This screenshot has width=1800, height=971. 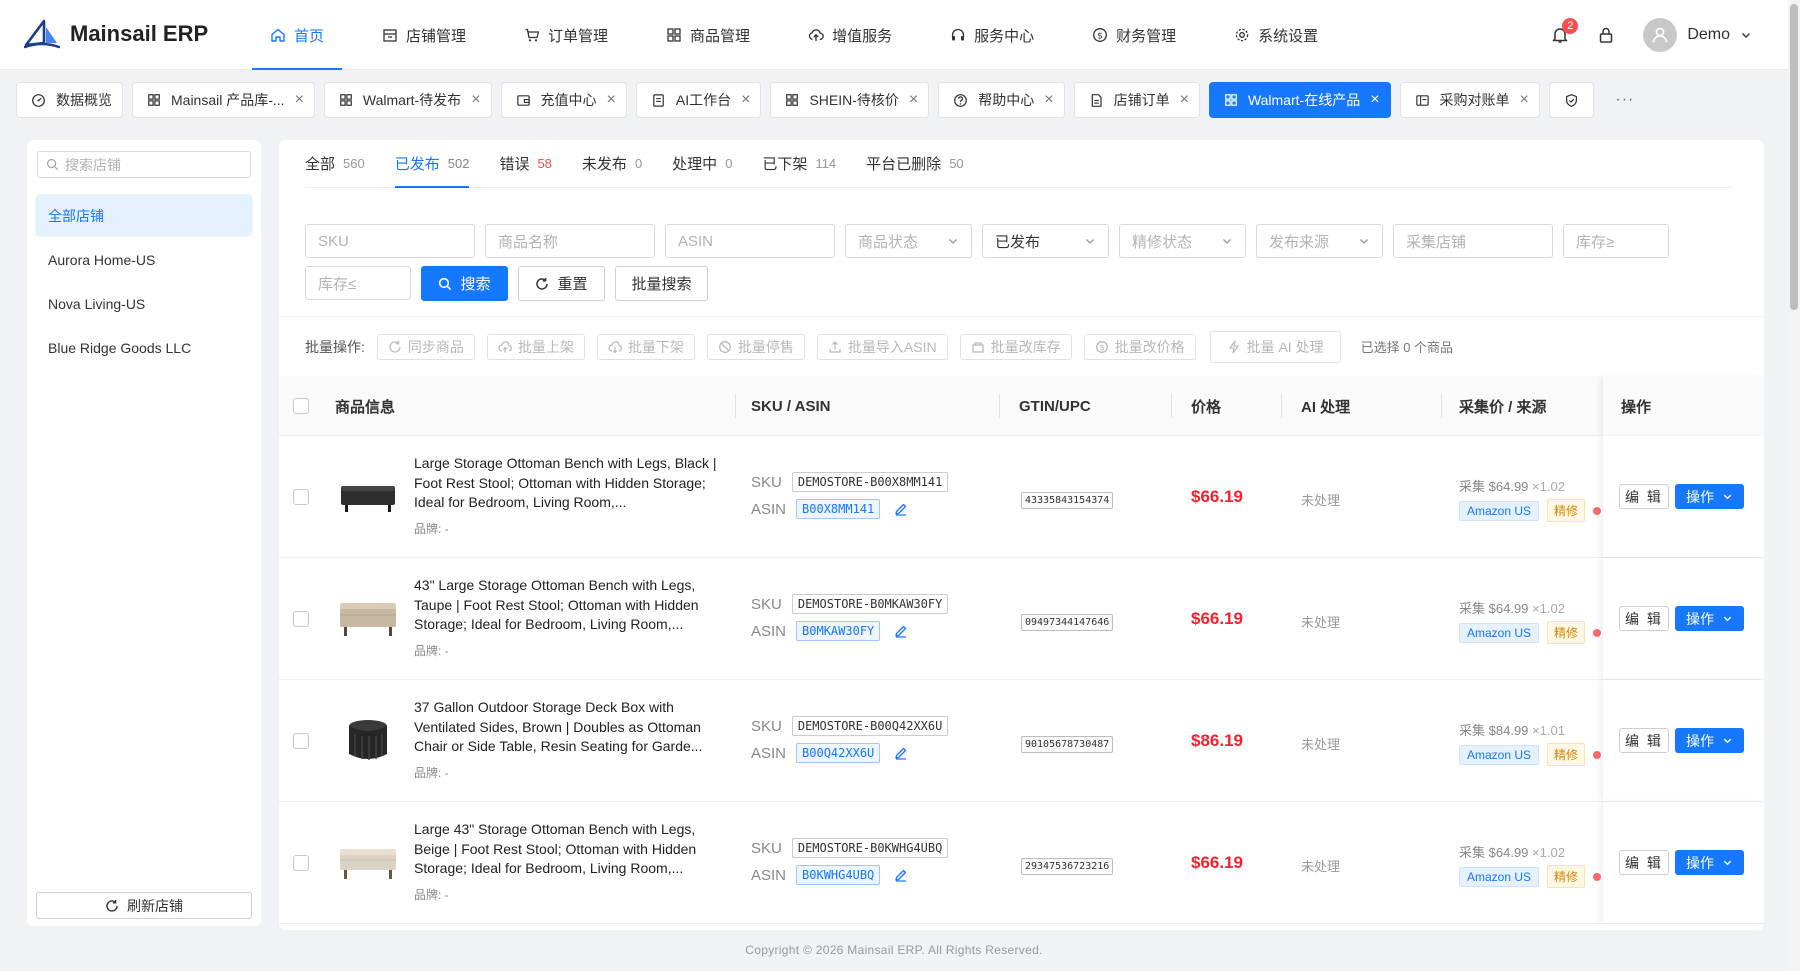 I want to click on batch-action-5: 批量改库存, so click(x=1015, y=346).